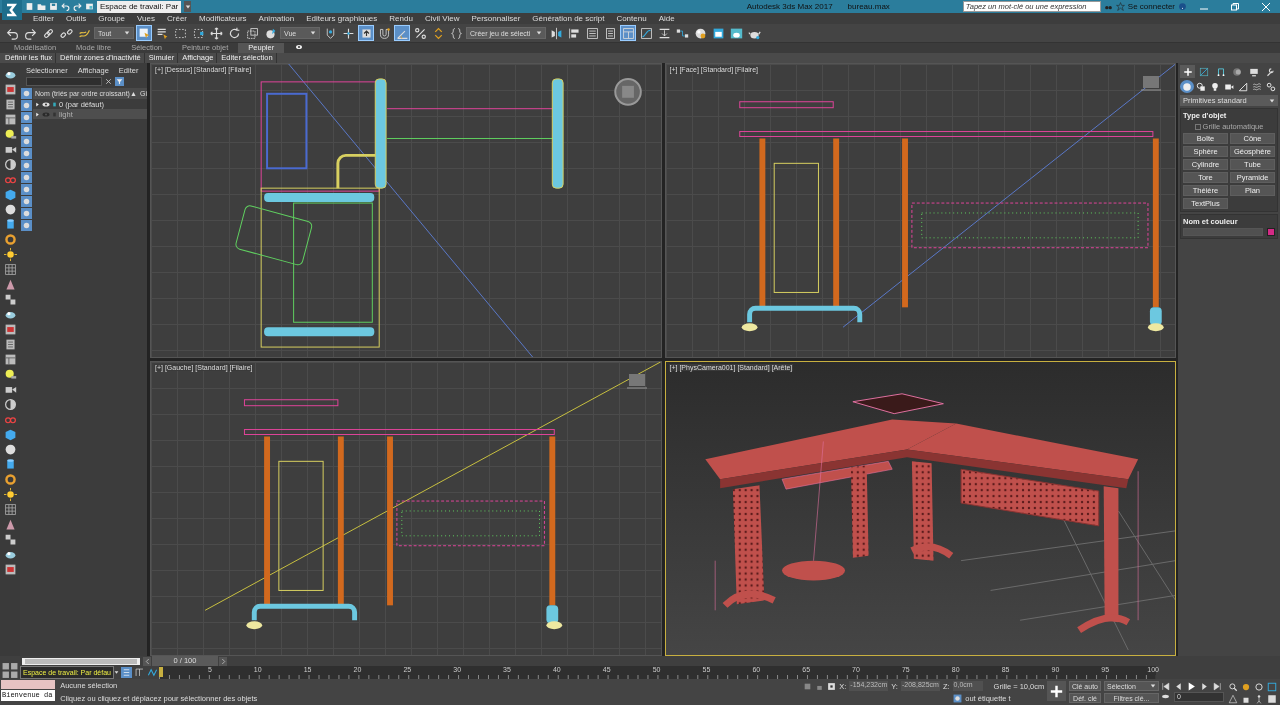  What do you see at coordinates (700, 33) in the screenshot?
I see `material-sphere-icon` at bounding box center [700, 33].